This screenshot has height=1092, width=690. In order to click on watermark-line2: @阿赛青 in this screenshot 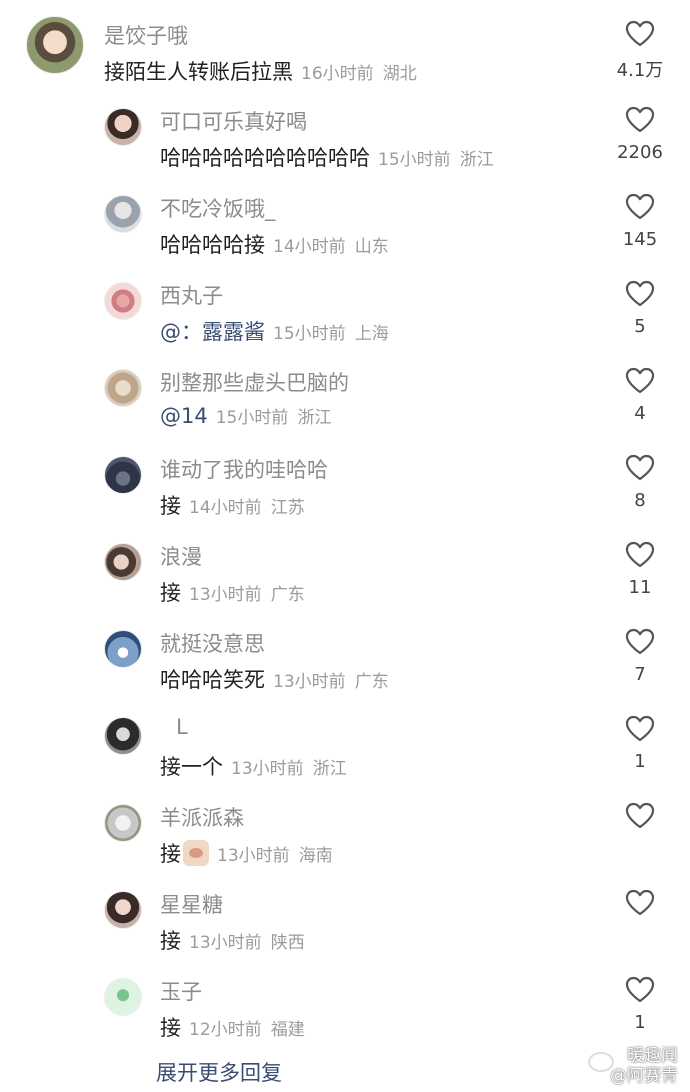, I will do `click(644, 1076)`.